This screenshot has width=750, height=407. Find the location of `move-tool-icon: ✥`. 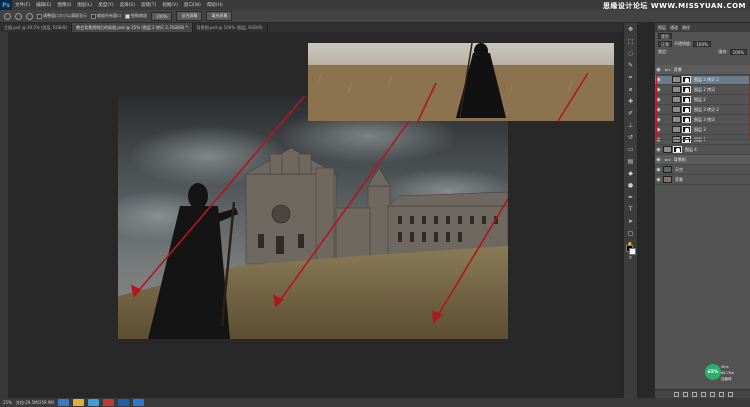

move-tool-icon: ✥ is located at coordinates (630, 29).